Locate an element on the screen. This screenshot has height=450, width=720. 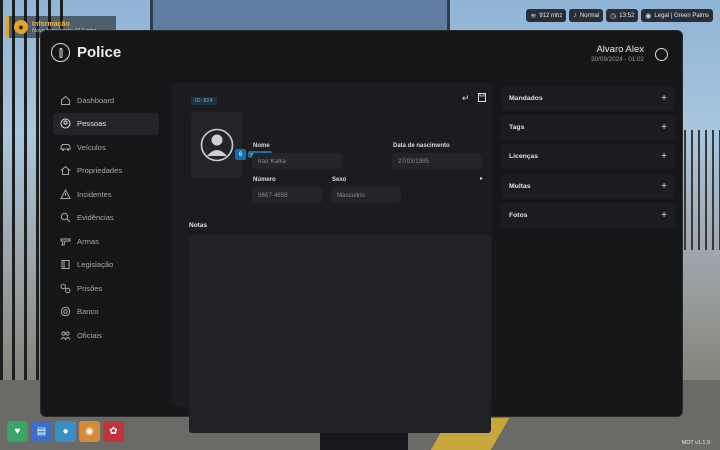
microphone-icon: ♪ is located at coordinates (575, 15).